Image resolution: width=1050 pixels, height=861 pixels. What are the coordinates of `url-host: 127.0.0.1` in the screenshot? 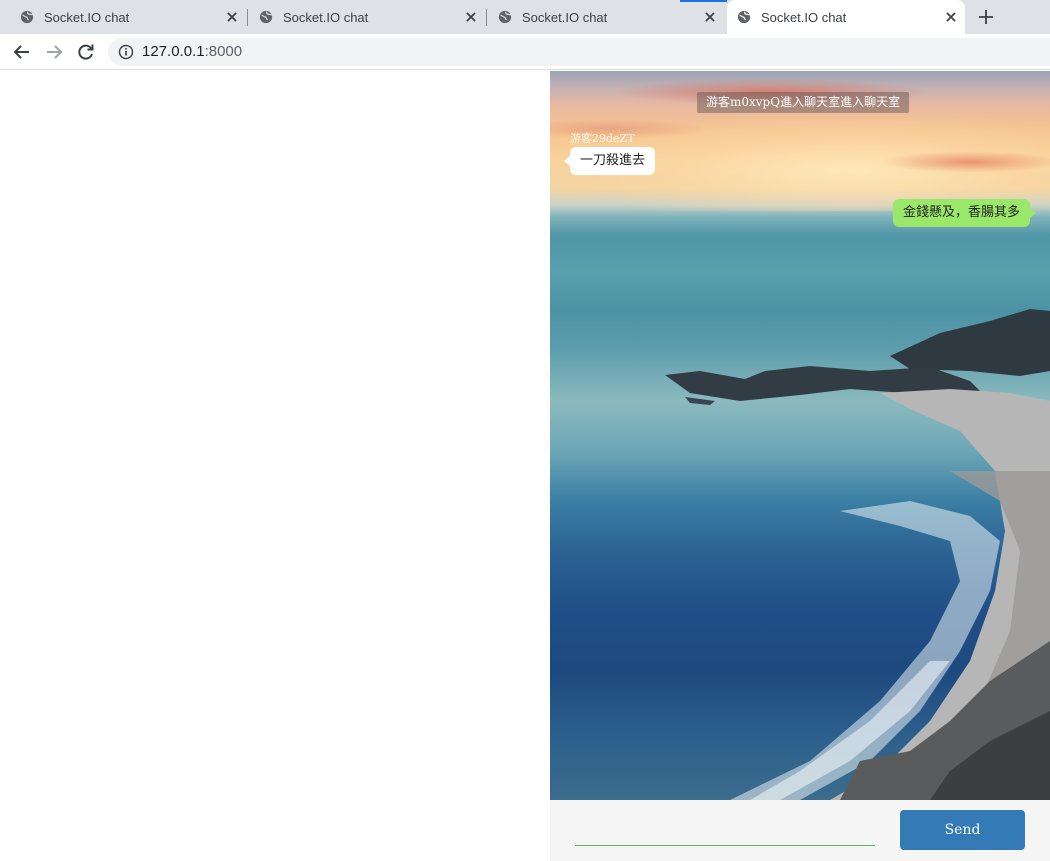 It's located at (173, 51).